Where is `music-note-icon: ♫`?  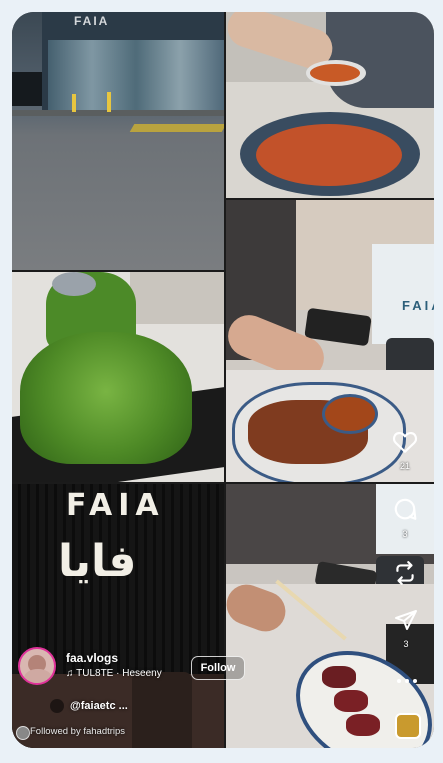
music-note-icon: ♫ is located at coordinates (70, 673).